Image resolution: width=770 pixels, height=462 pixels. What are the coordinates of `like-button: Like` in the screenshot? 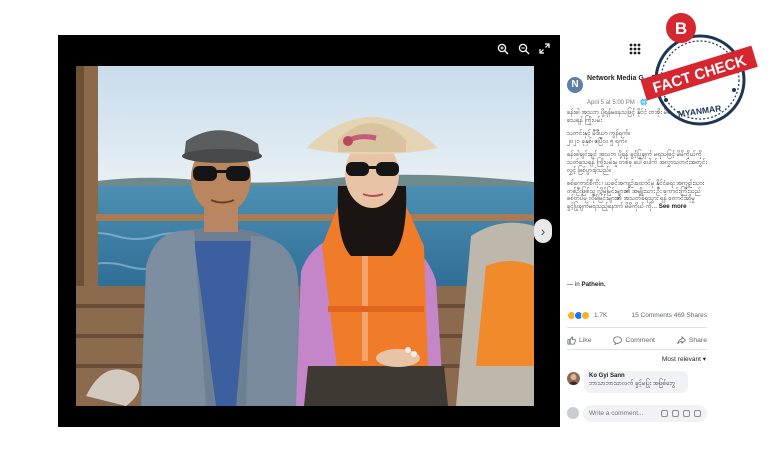 It's located at (579, 340).